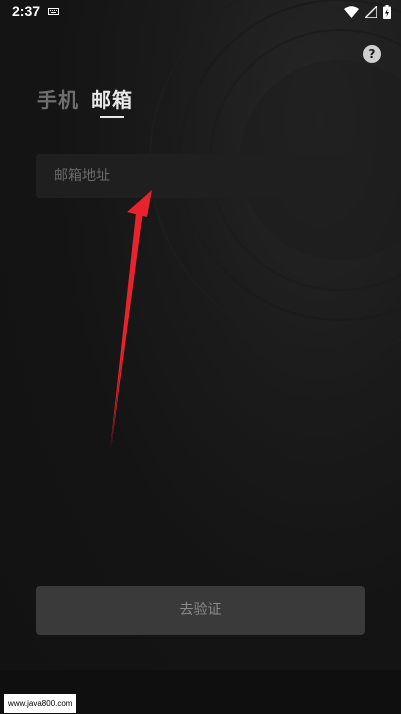 This screenshot has width=401, height=714. Describe the element at coordinates (200, 12) in the screenshot. I see `status-bar: 2:37` at that location.